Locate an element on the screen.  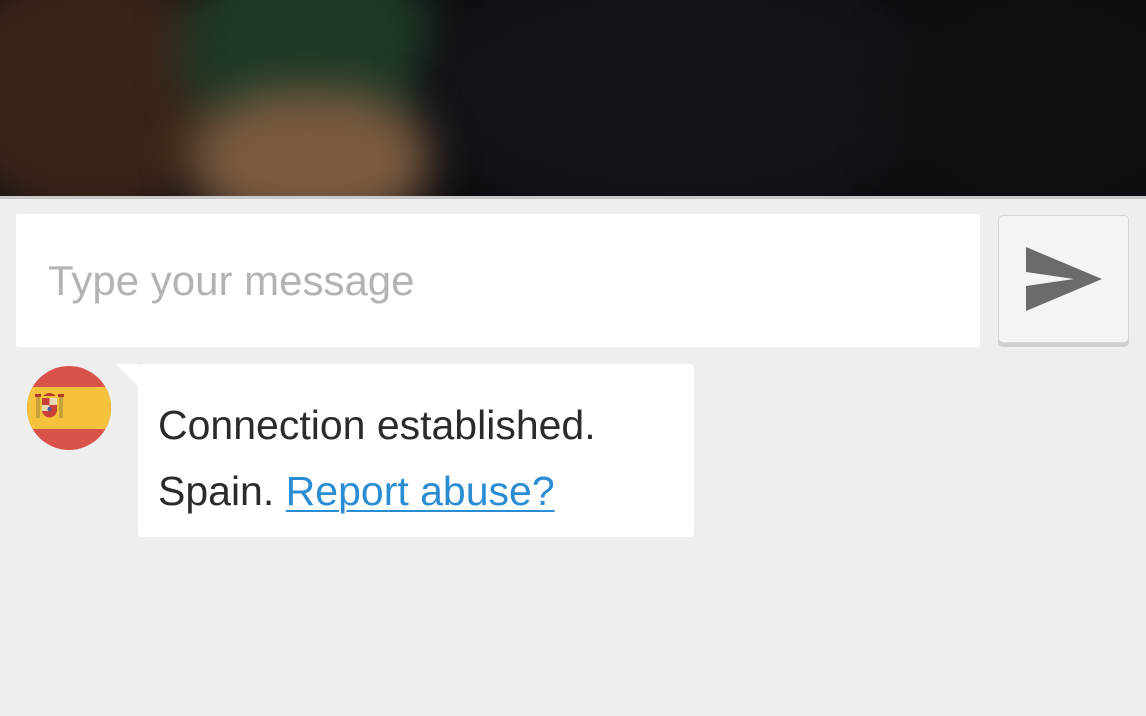
spain-flag-icon is located at coordinates (69, 408).